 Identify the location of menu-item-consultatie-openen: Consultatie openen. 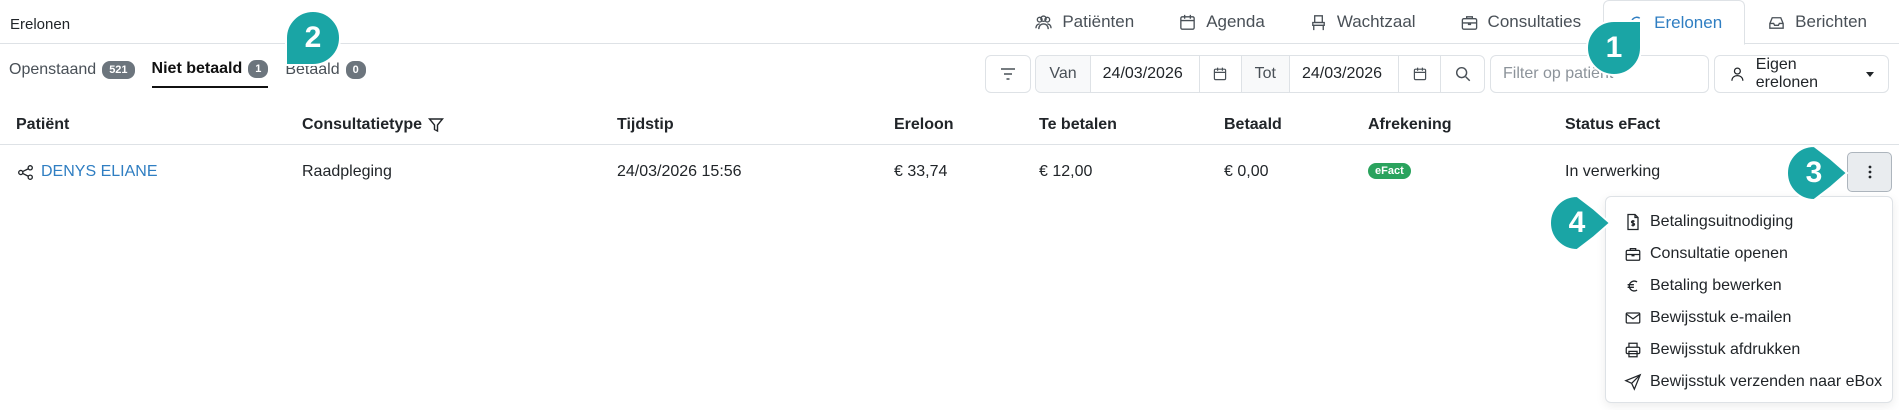
(1749, 254).